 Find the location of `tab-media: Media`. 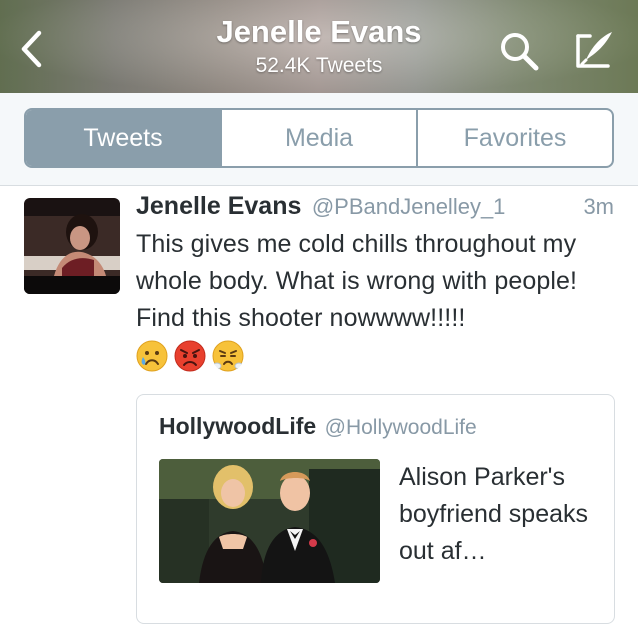

tab-media: Media is located at coordinates (318, 138).